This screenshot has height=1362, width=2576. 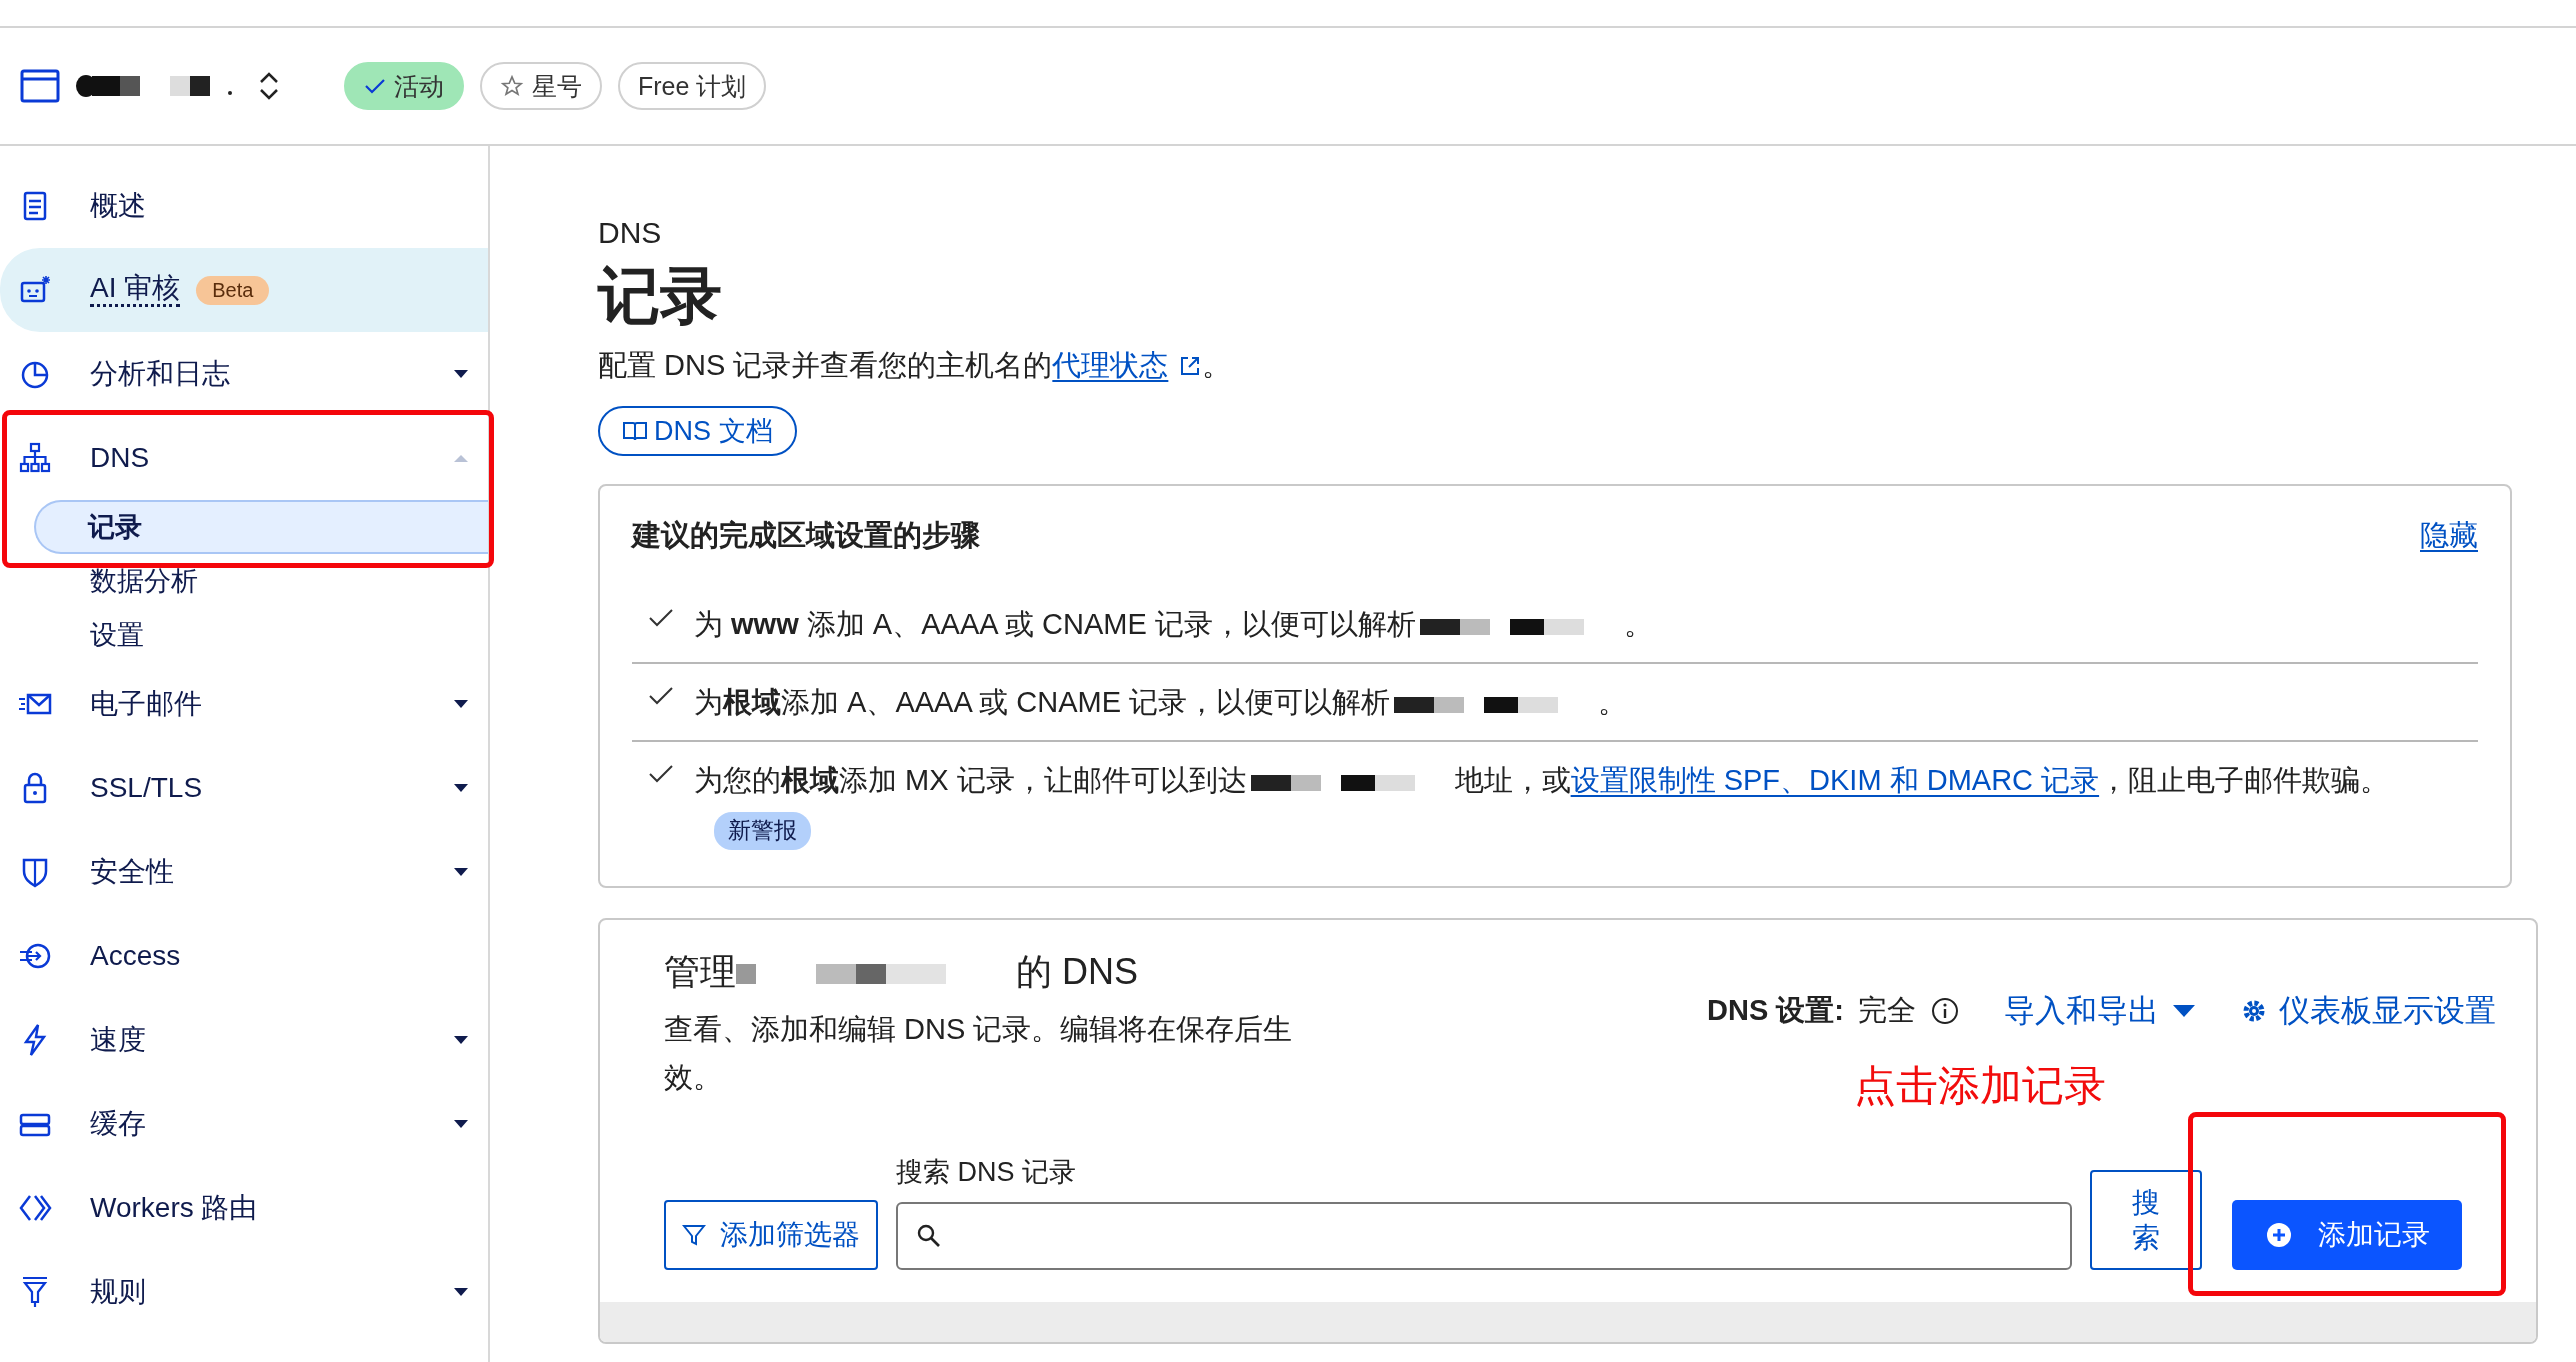 What do you see at coordinates (262, 635) in the screenshot?
I see `sidebar-subitem: 设置` at bounding box center [262, 635].